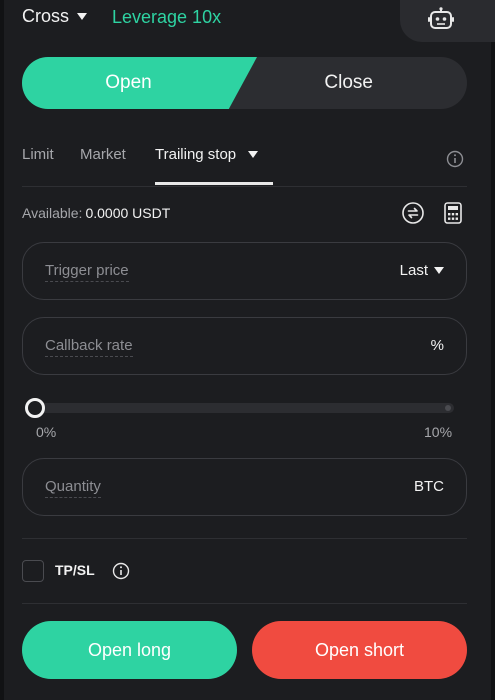 The image size is (495, 700). Describe the element at coordinates (46, 432) in the screenshot. I see `slider-min-label: 0%` at that location.